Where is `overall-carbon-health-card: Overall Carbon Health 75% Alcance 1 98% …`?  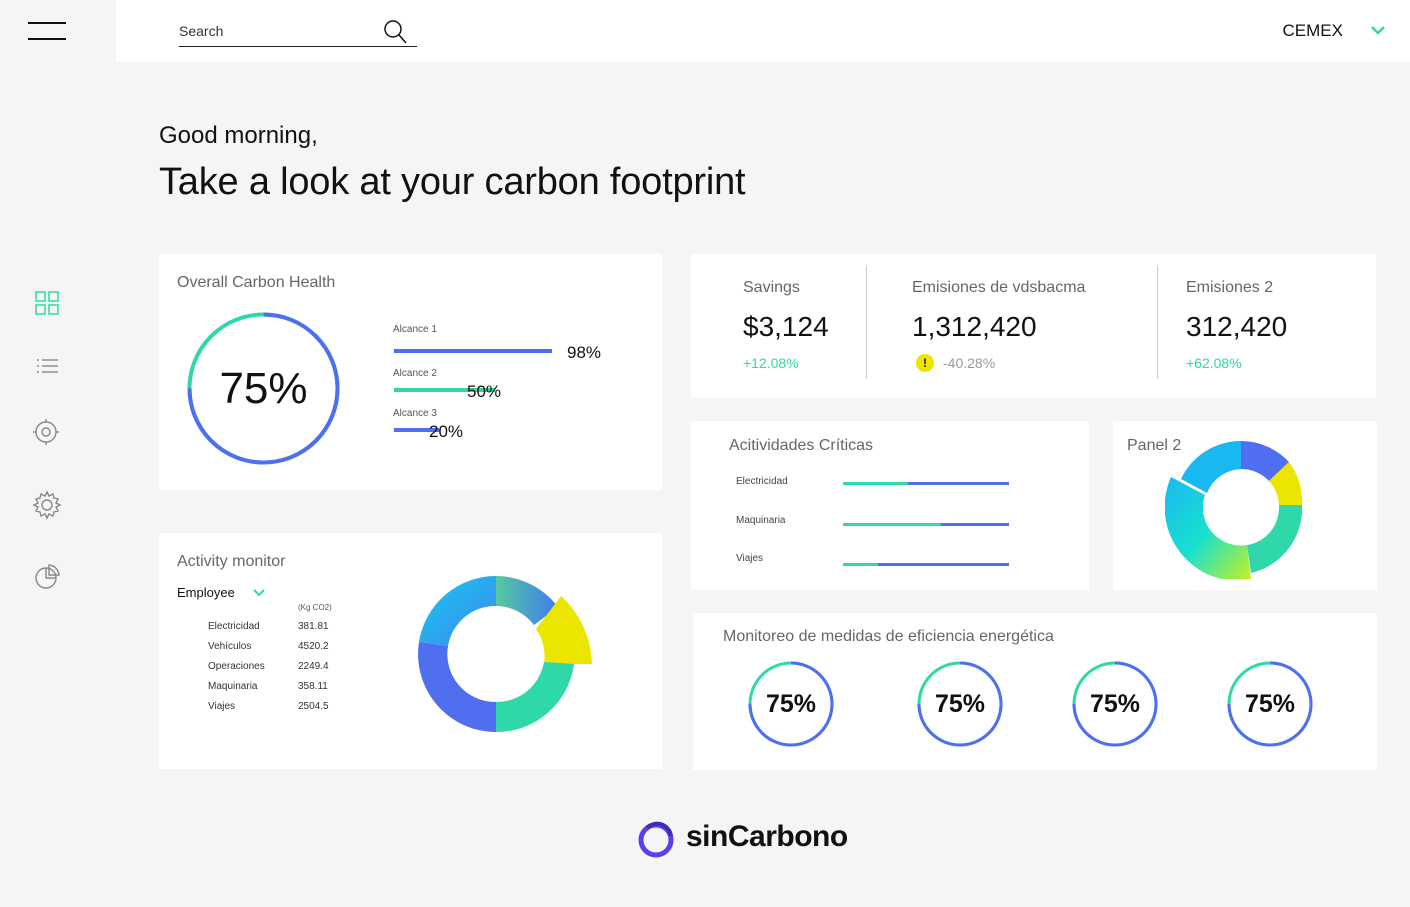
overall-carbon-health-card: Overall Carbon Health 75% Alcance 1 98% … is located at coordinates (410, 372).